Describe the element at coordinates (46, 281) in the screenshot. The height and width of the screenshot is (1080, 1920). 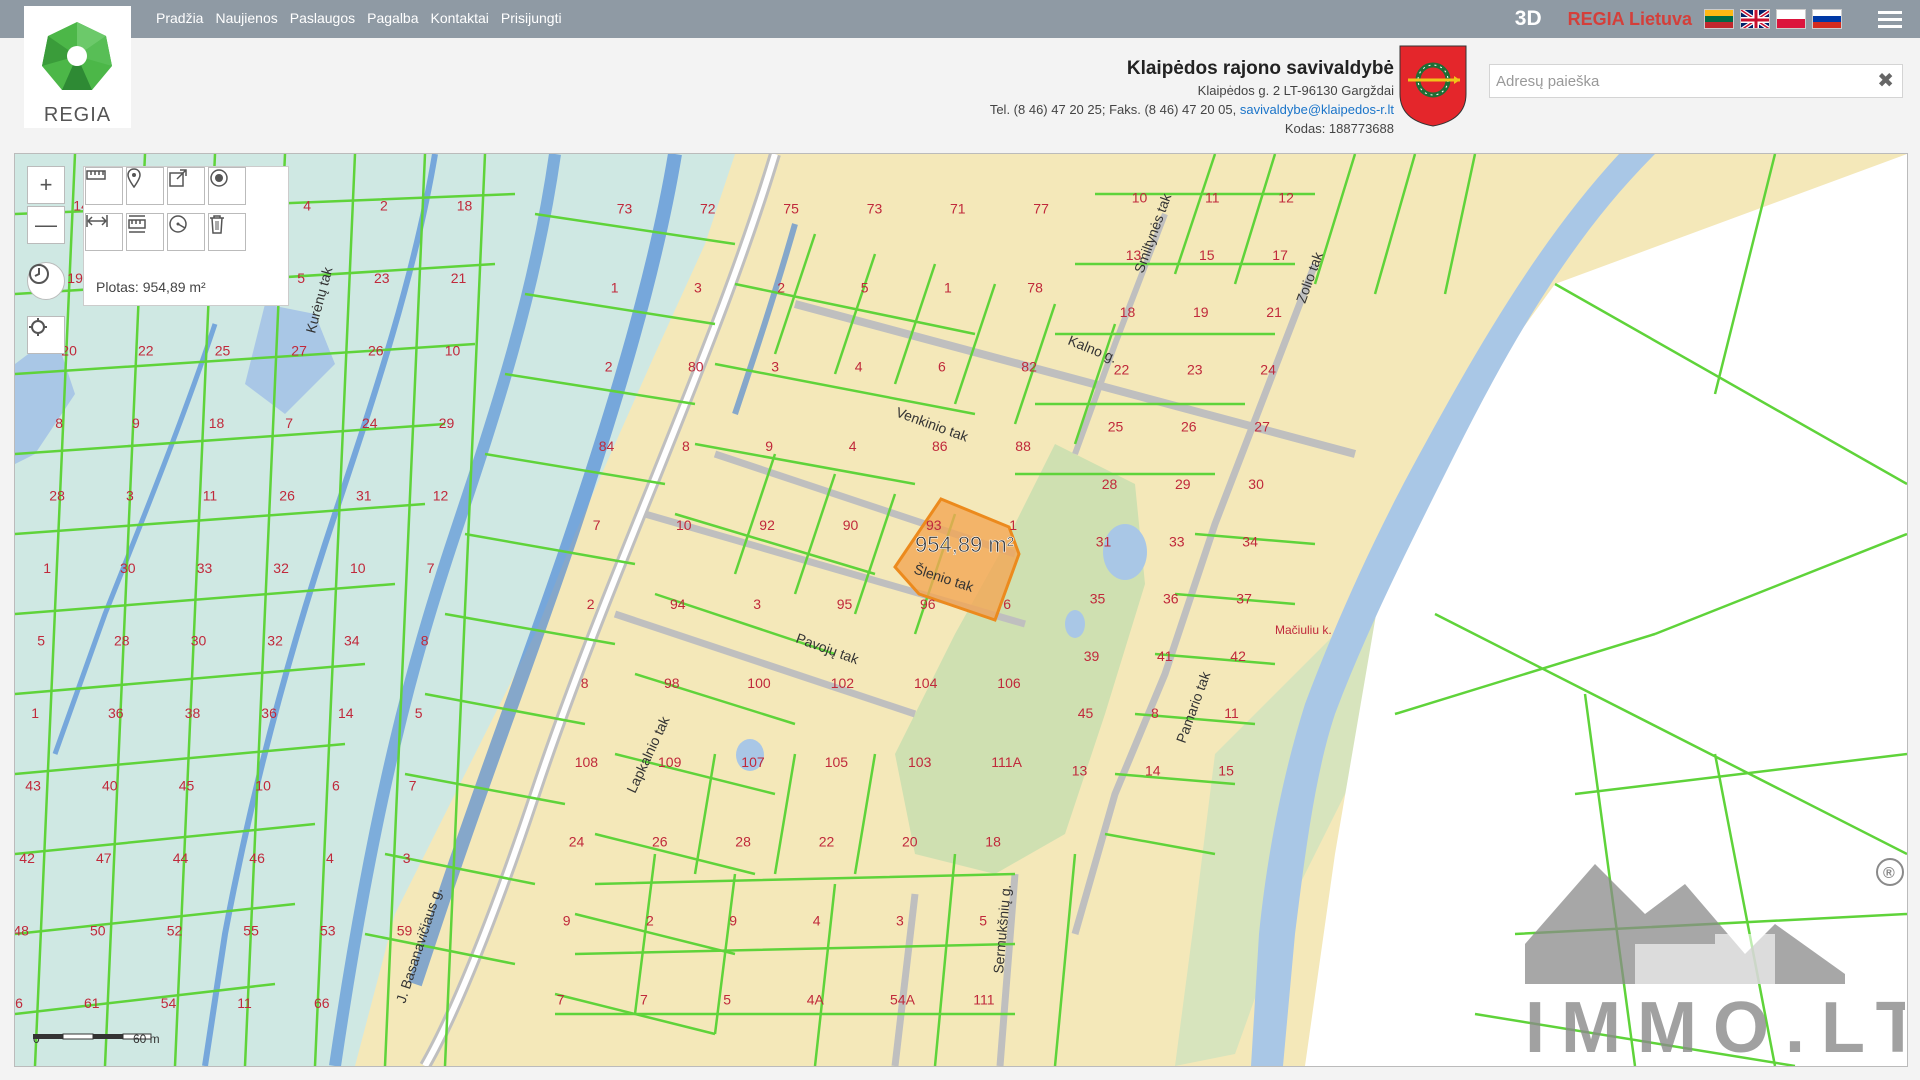
I see `history-button` at that location.